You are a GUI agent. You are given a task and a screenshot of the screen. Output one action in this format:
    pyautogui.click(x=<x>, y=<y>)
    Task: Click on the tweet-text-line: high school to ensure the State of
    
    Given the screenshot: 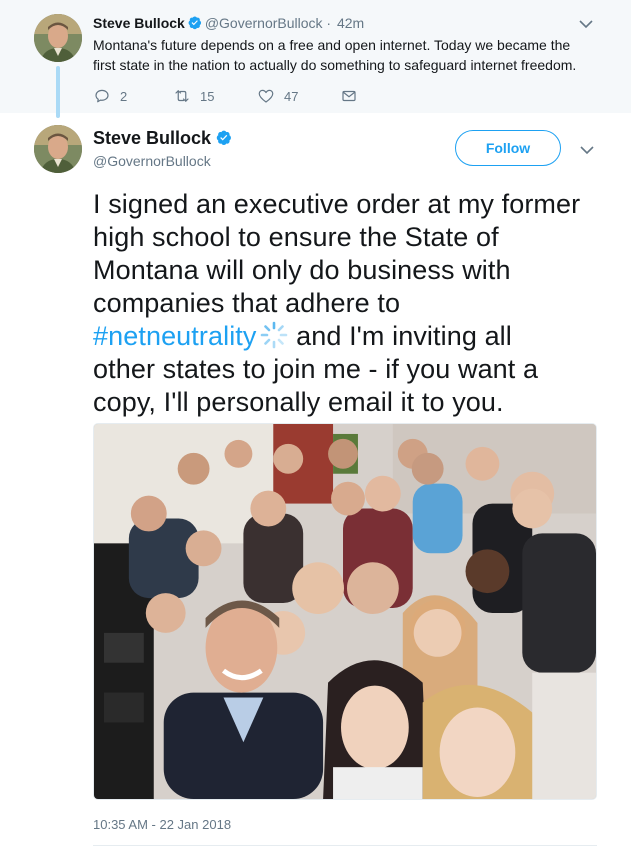 What is the action you would take?
    pyautogui.click(x=296, y=237)
    